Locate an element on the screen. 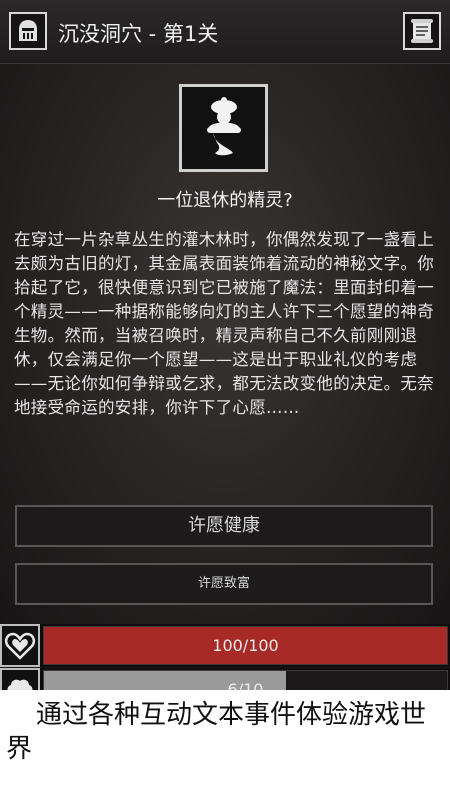 This screenshot has width=450, height=800. promo-caption-banner: 通过各种互动文本事件体验游戏世界 is located at coordinates (225, 745).